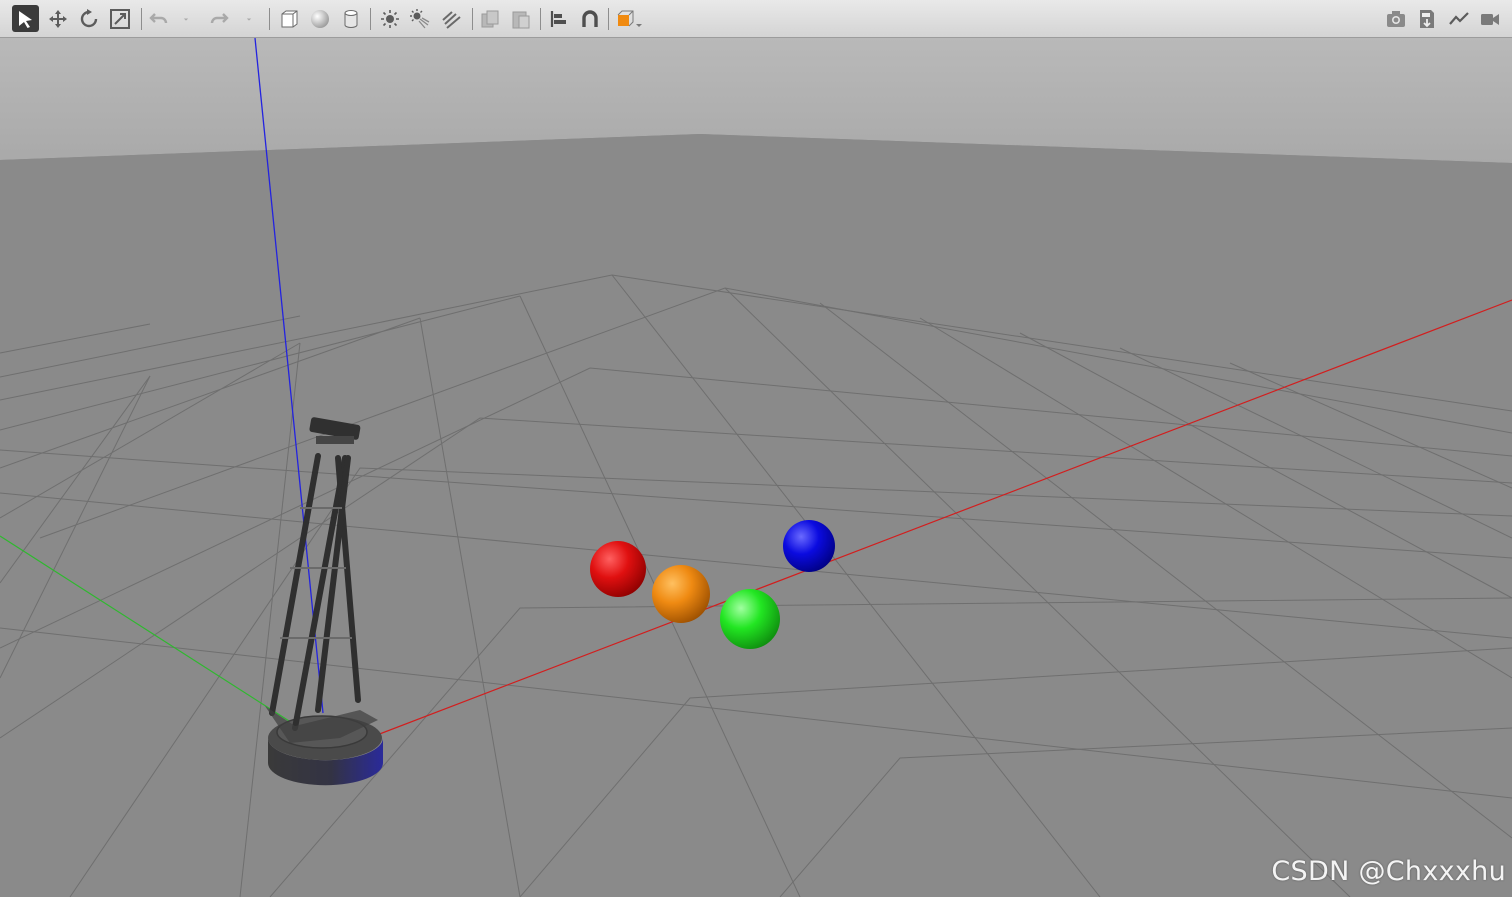 This screenshot has height=897, width=1512. I want to click on undo-history-icon, so click(186, 18).